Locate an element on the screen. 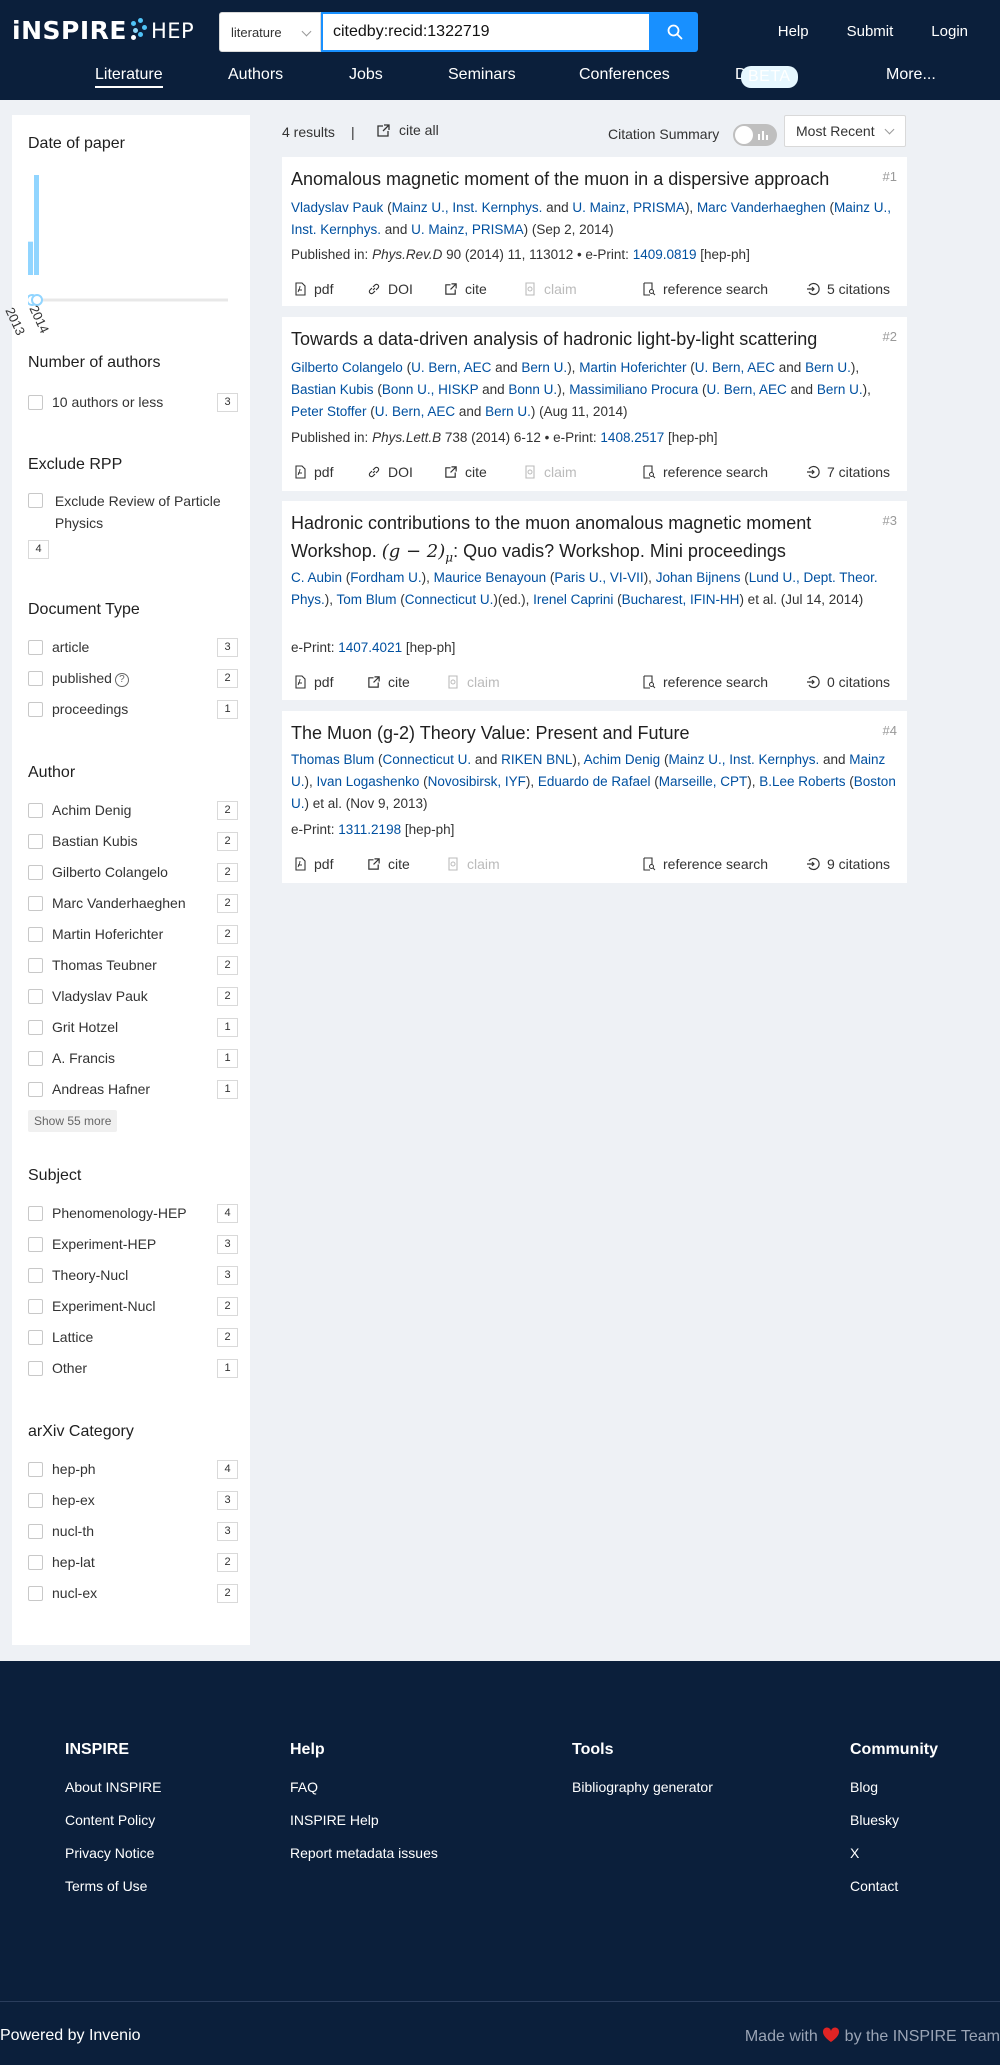 Image resolution: width=1000 pixels, height=2065 pixels. show-more-authors-button: Show 55 more is located at coordinates (73, 1121).